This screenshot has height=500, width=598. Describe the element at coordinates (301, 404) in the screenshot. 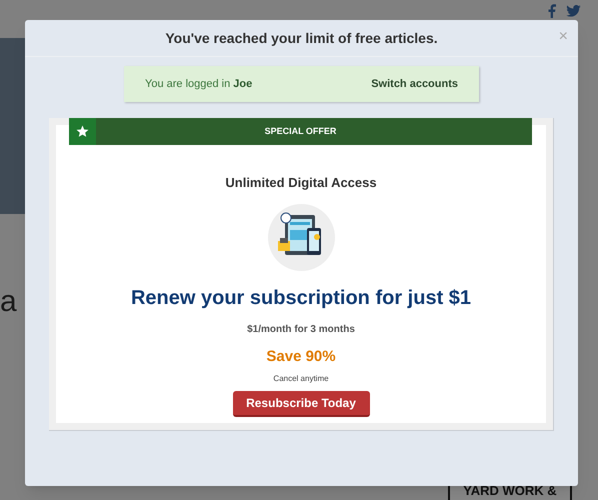

I see `resubscribe-button: Resubscribe Today` at that location.